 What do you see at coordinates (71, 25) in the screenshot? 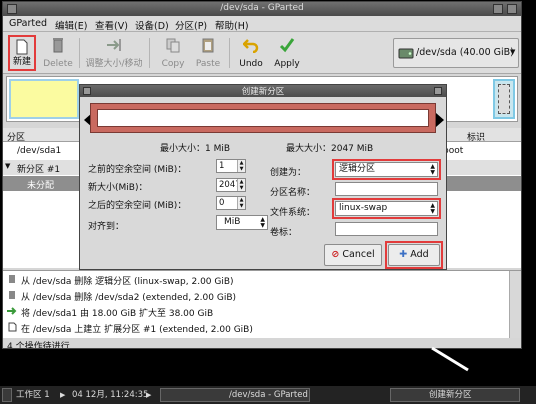
I see `menu-edit: 编辑(E)` at bounding box center [71, 25].